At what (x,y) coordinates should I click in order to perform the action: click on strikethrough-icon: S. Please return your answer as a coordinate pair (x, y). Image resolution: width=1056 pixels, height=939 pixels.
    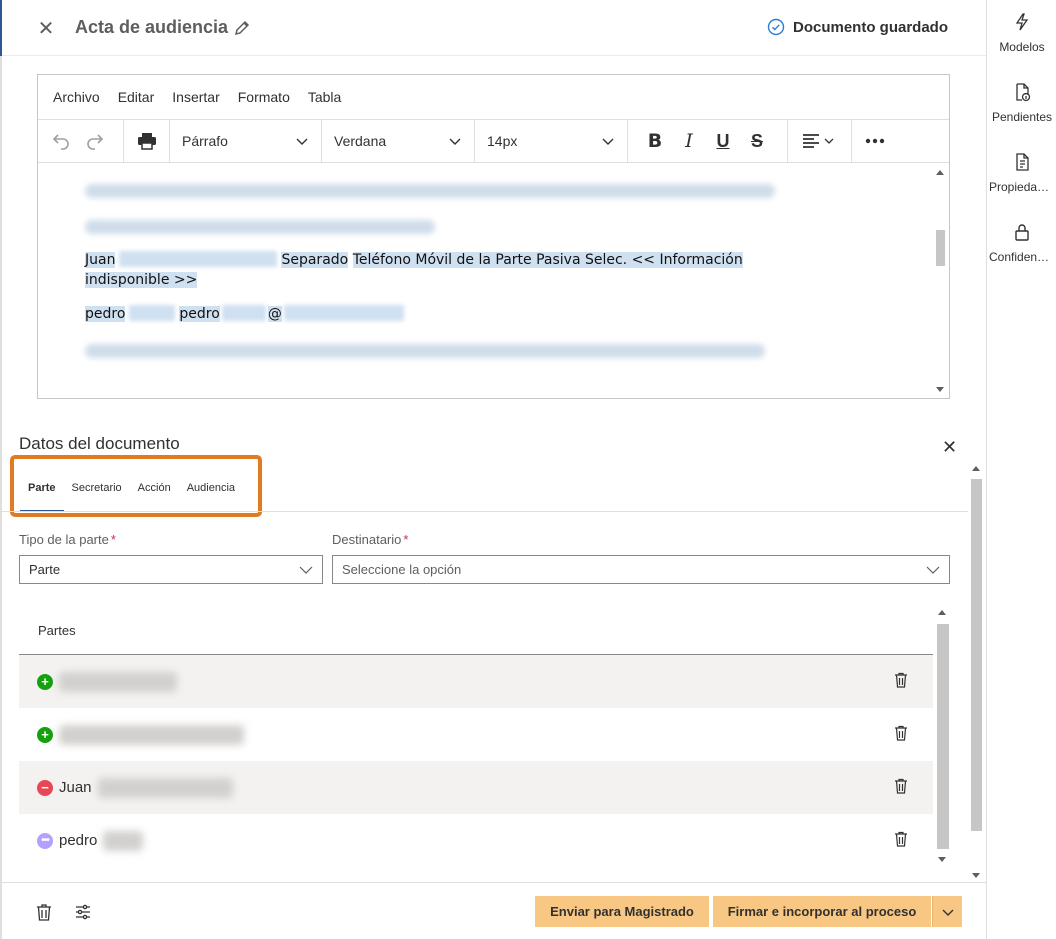
    Looking at the image, I should click on (757, 141).